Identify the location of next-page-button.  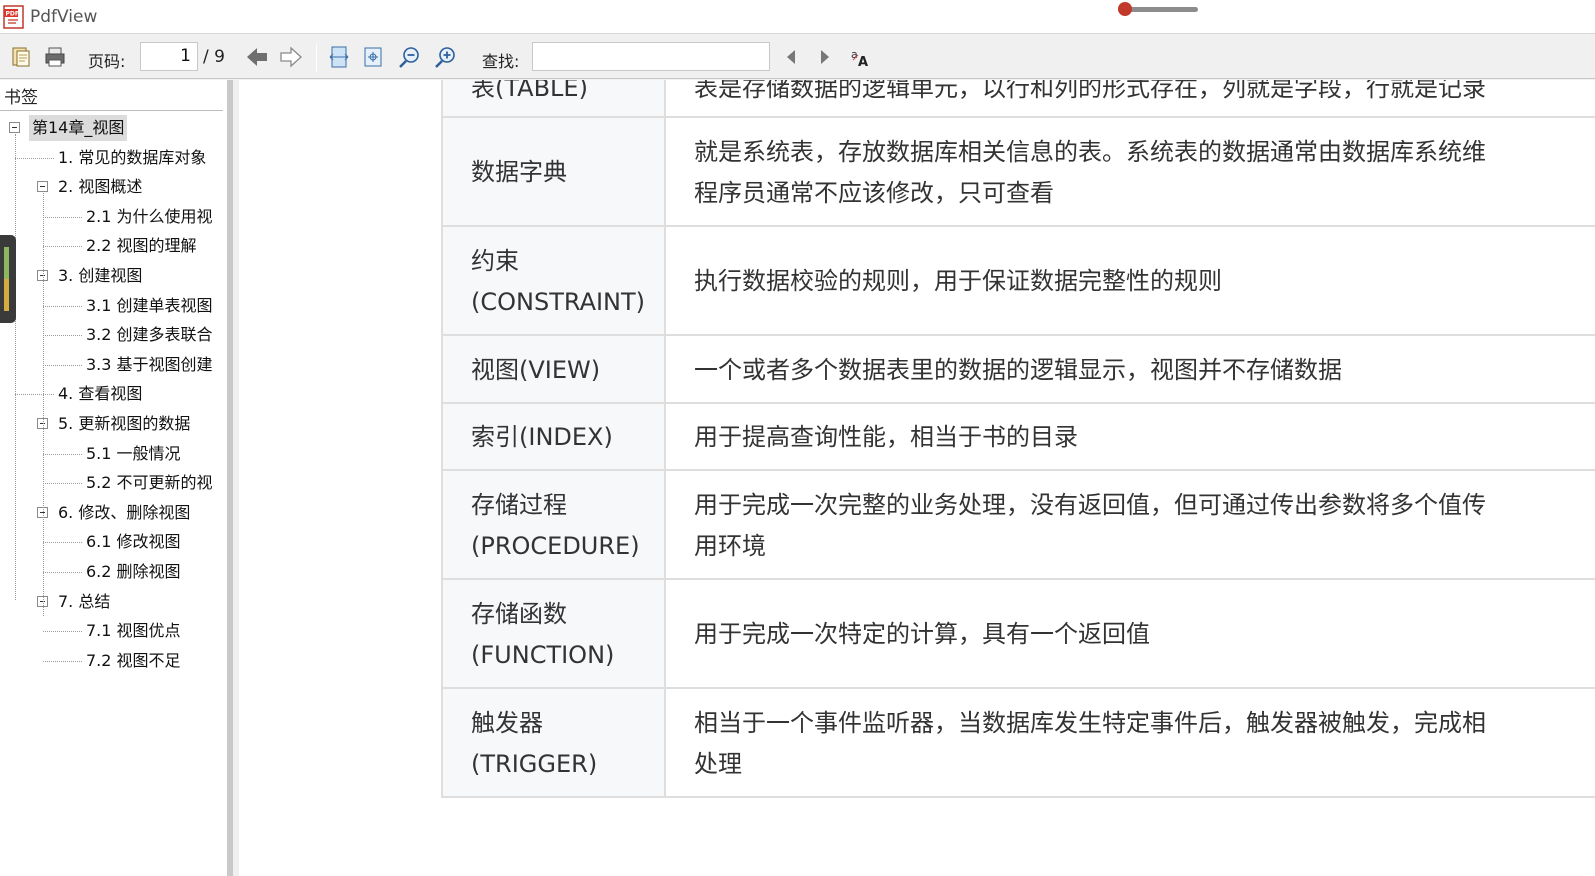
(291, 57).